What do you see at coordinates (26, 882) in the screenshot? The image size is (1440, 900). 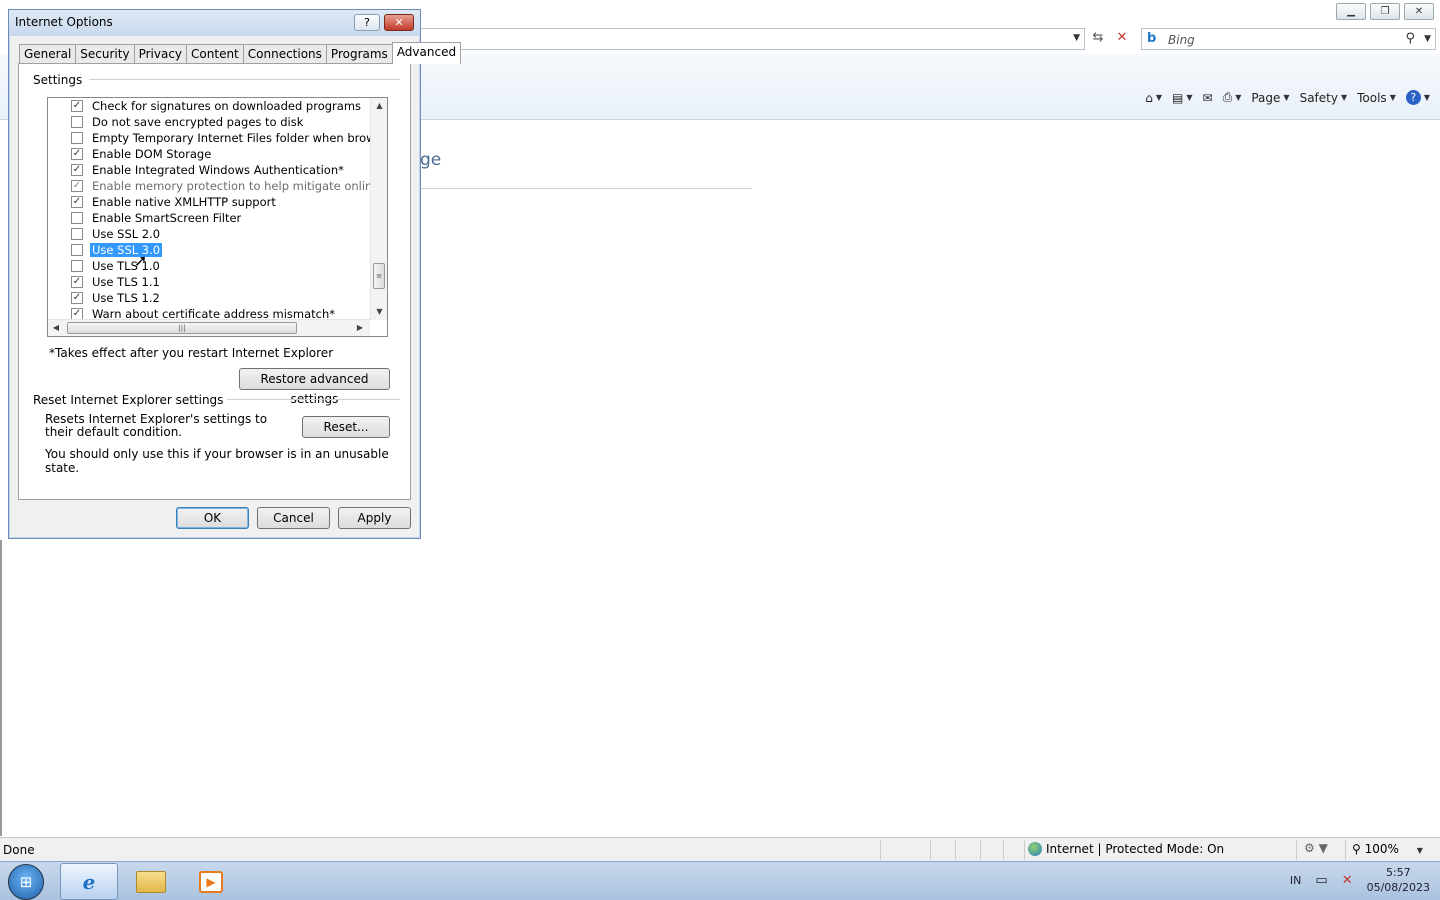 I see `start-button: ⊞` at bounding box center [26, 882].